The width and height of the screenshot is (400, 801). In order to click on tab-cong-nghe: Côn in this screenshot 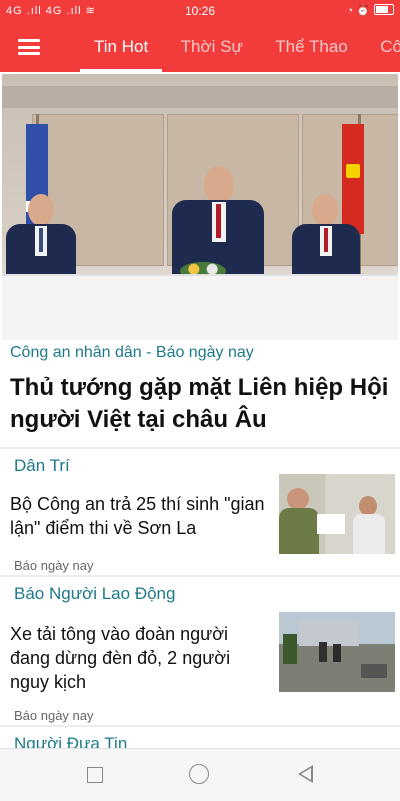, I will do `click(383, 47)`.